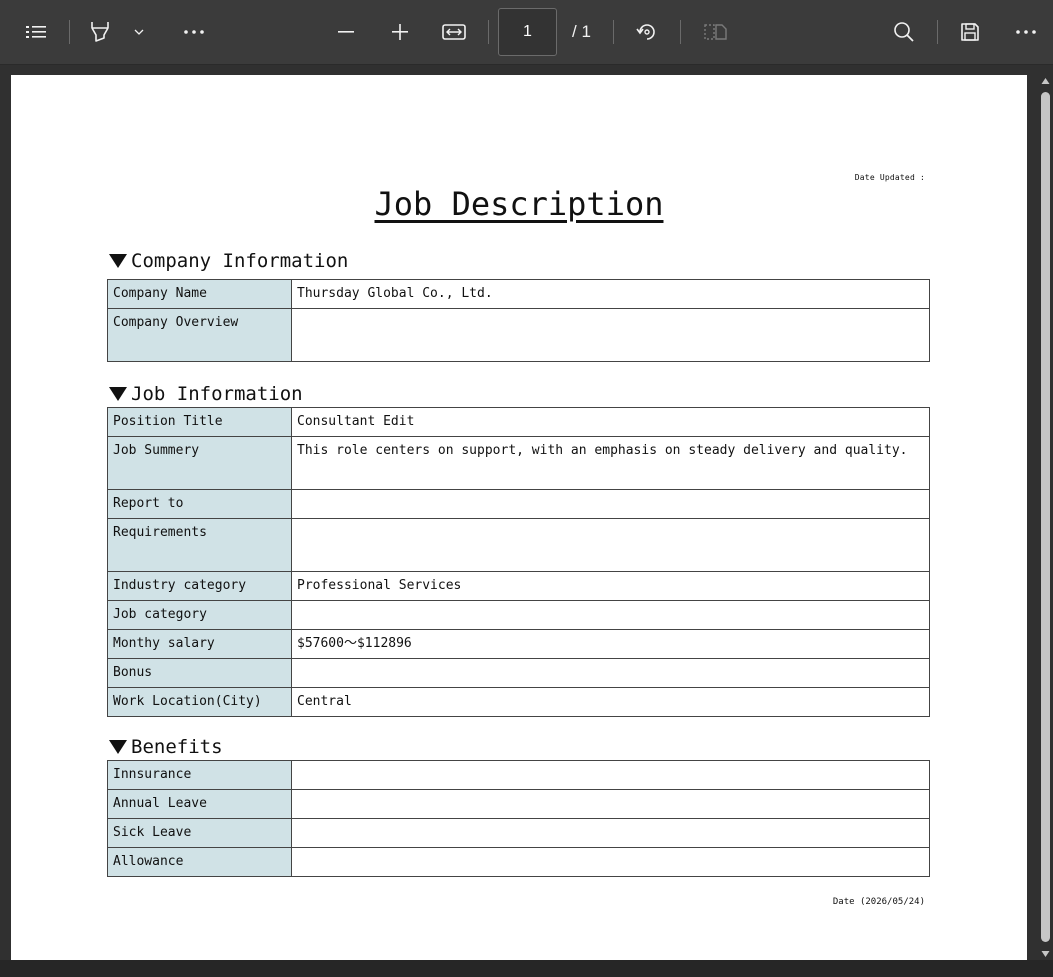  I want to click on section-heading-label: Company Information, so click(240, 261).